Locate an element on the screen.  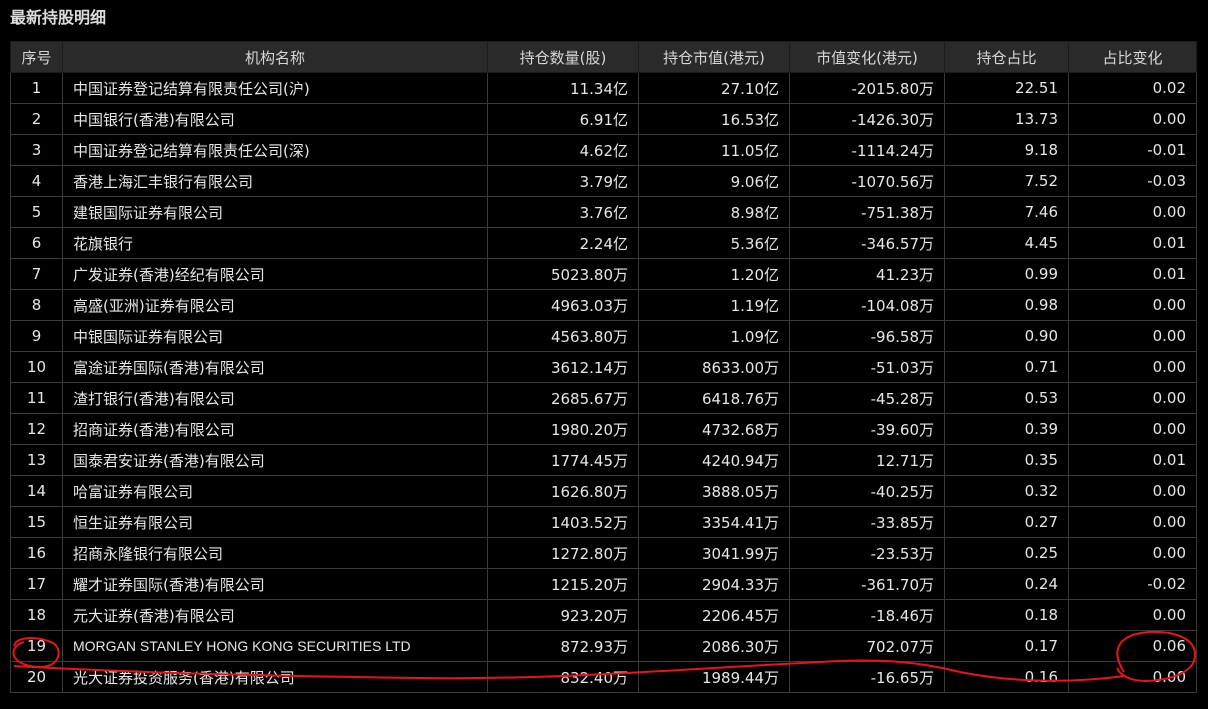
holding-ratio-cell: 0.32 is located at coordinates (1006, 491).